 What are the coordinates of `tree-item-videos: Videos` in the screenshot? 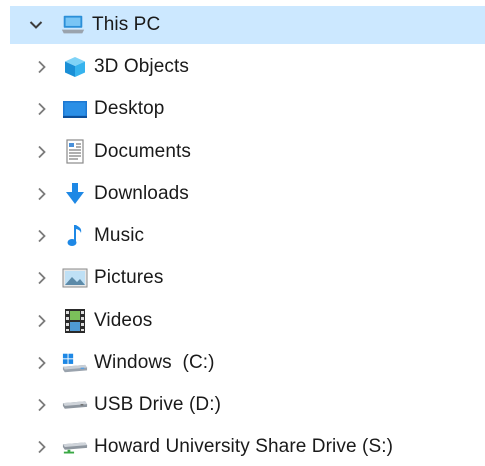 It's located at (242, 321).